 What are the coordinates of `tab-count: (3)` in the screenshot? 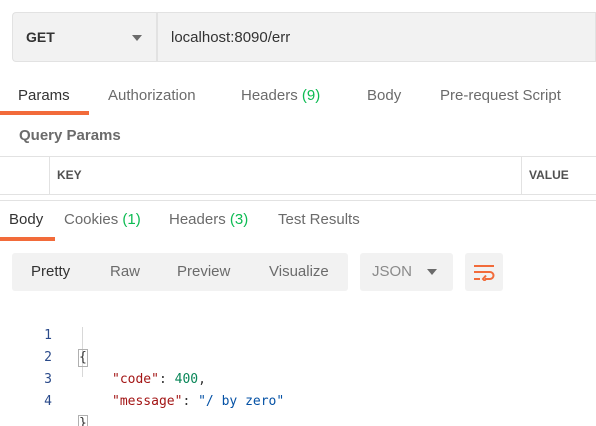 It's located at (239, 219).